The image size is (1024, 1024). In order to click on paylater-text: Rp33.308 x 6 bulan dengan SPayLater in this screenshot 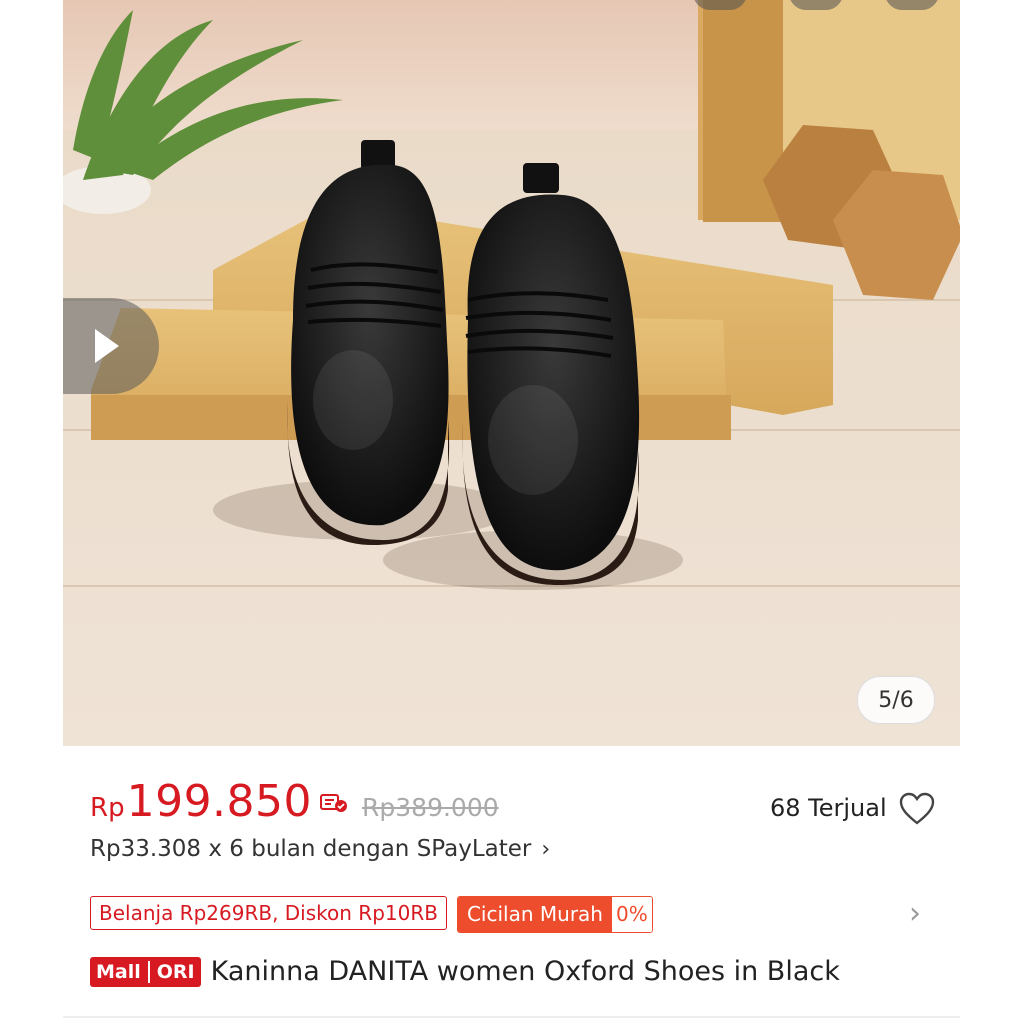, I will do `click(311, 849)`.